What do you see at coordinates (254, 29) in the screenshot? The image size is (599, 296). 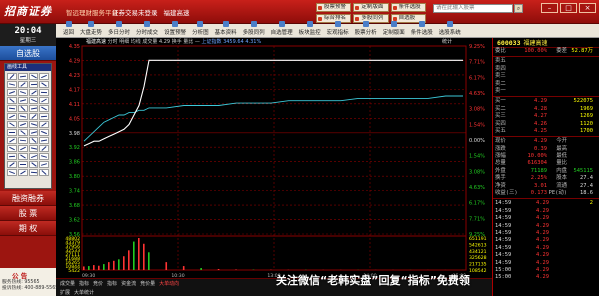 I see `toolbar-item: 多股同列` at bounding box center [254, 29].